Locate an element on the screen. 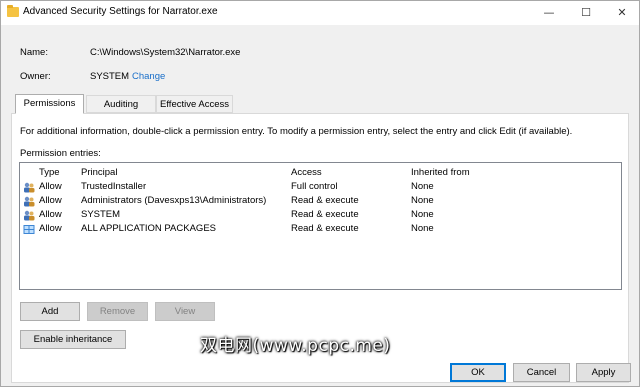  owner-label: Owner: is located at coordinates (35, 76).